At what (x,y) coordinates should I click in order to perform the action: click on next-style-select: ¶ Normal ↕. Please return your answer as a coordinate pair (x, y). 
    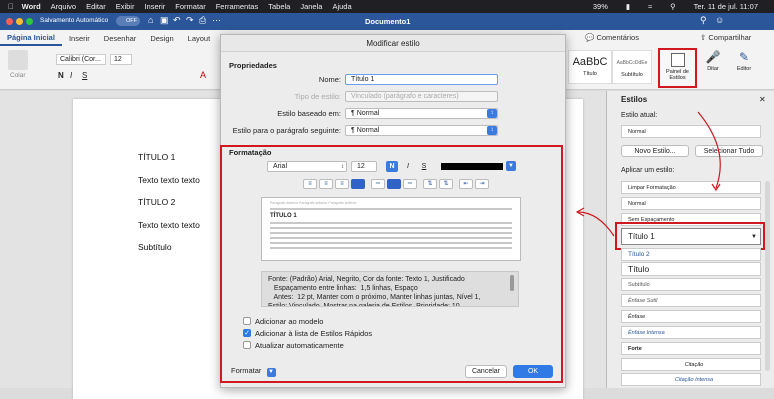
    Looking at the image, I should click on (421, 130).